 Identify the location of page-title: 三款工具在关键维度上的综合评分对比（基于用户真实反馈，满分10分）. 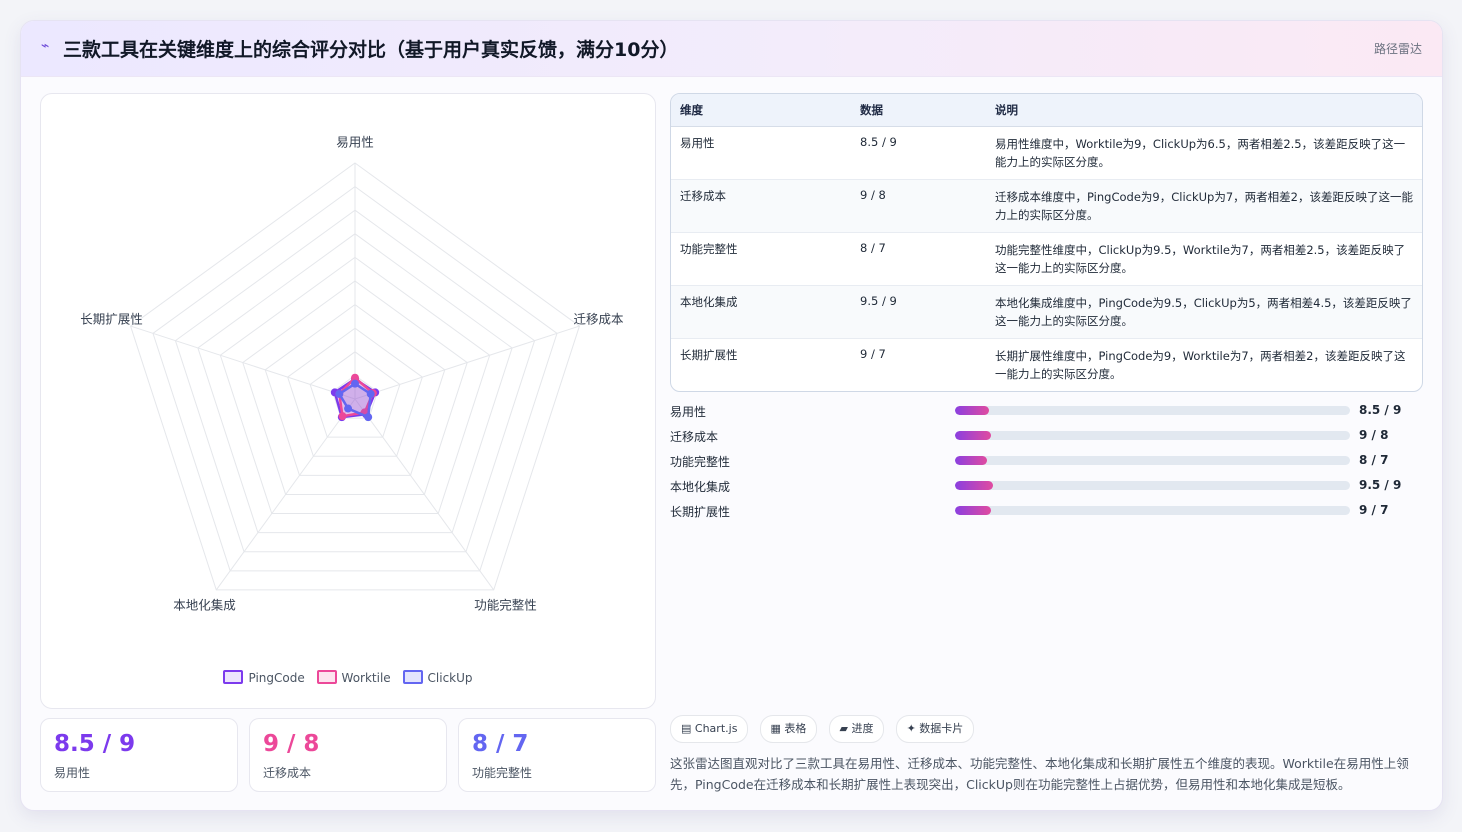
(371, 50).